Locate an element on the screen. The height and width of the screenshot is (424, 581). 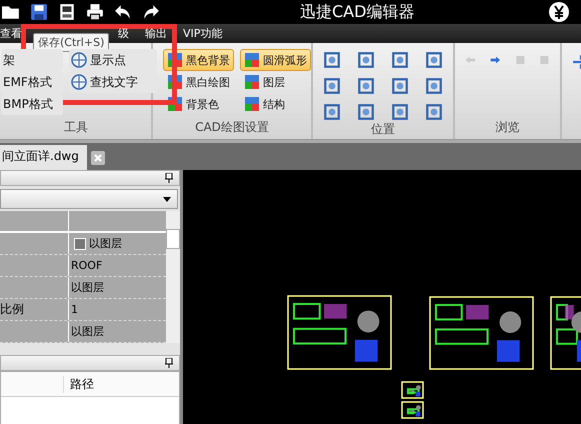
ribbon-button: 结构 is located at coordinates (264, 104).